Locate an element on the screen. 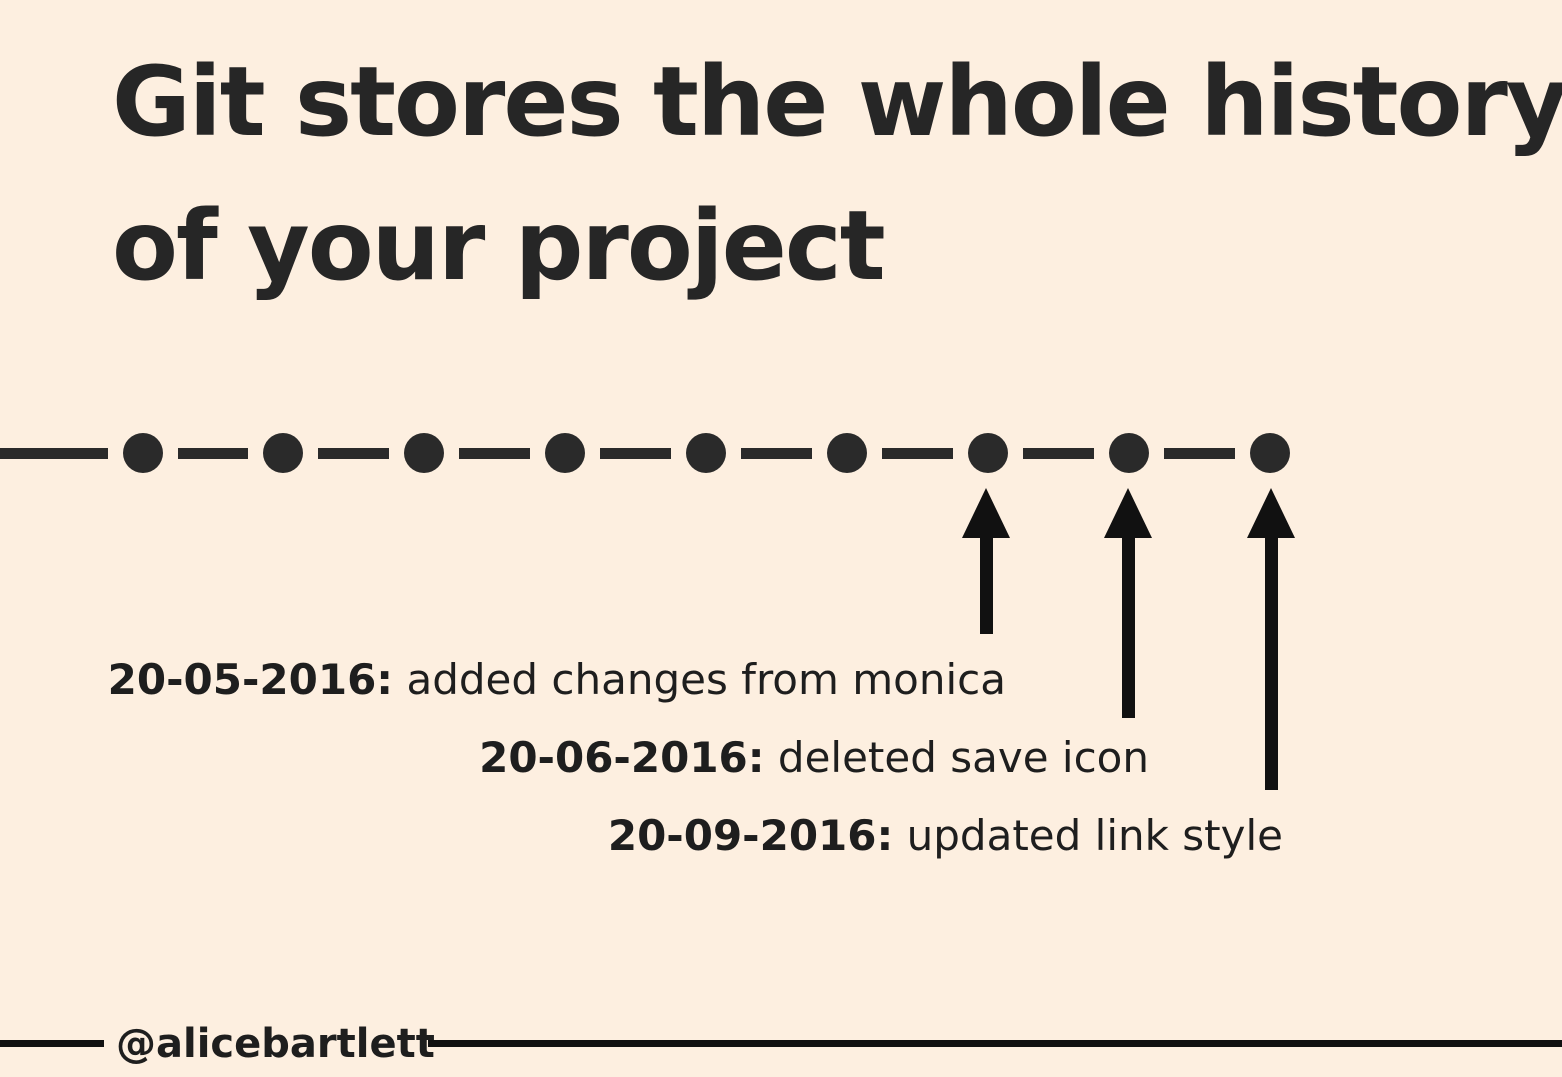 The width and height of the screenshot is (1562, 1077). commit-label: 20-09-2016: updated link style is located at coordinates (945, 836).